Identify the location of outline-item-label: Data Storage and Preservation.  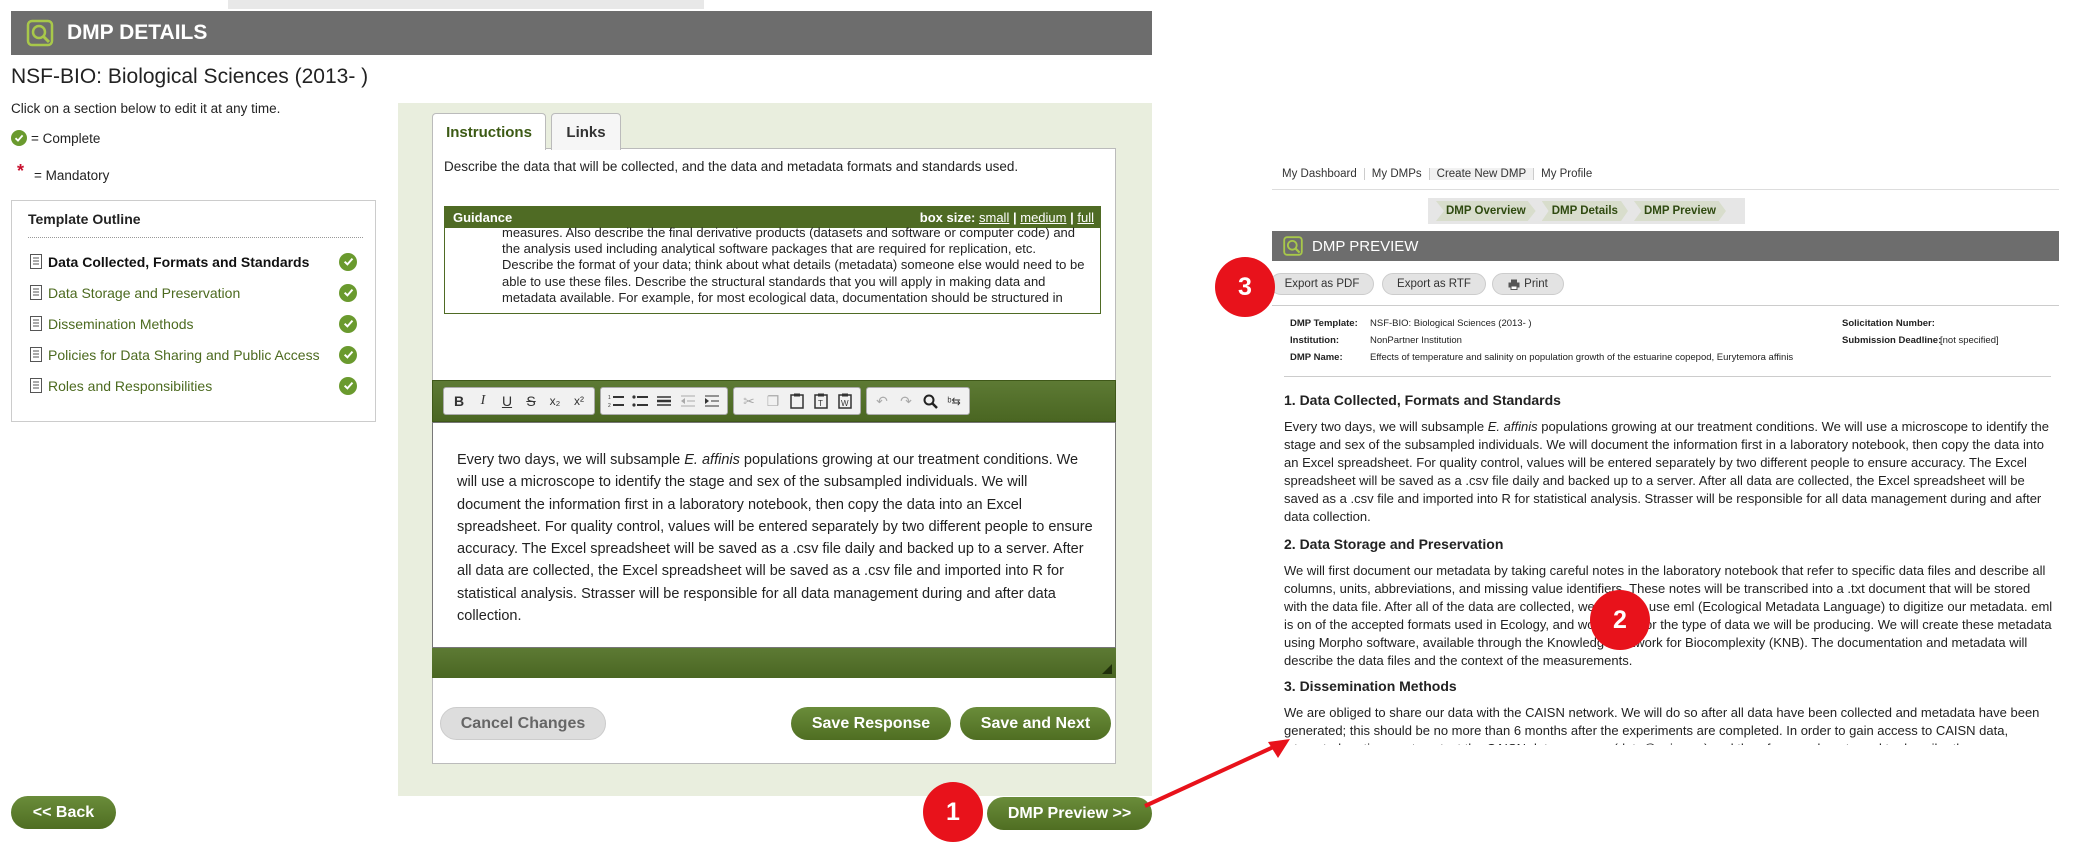
(144, 292).